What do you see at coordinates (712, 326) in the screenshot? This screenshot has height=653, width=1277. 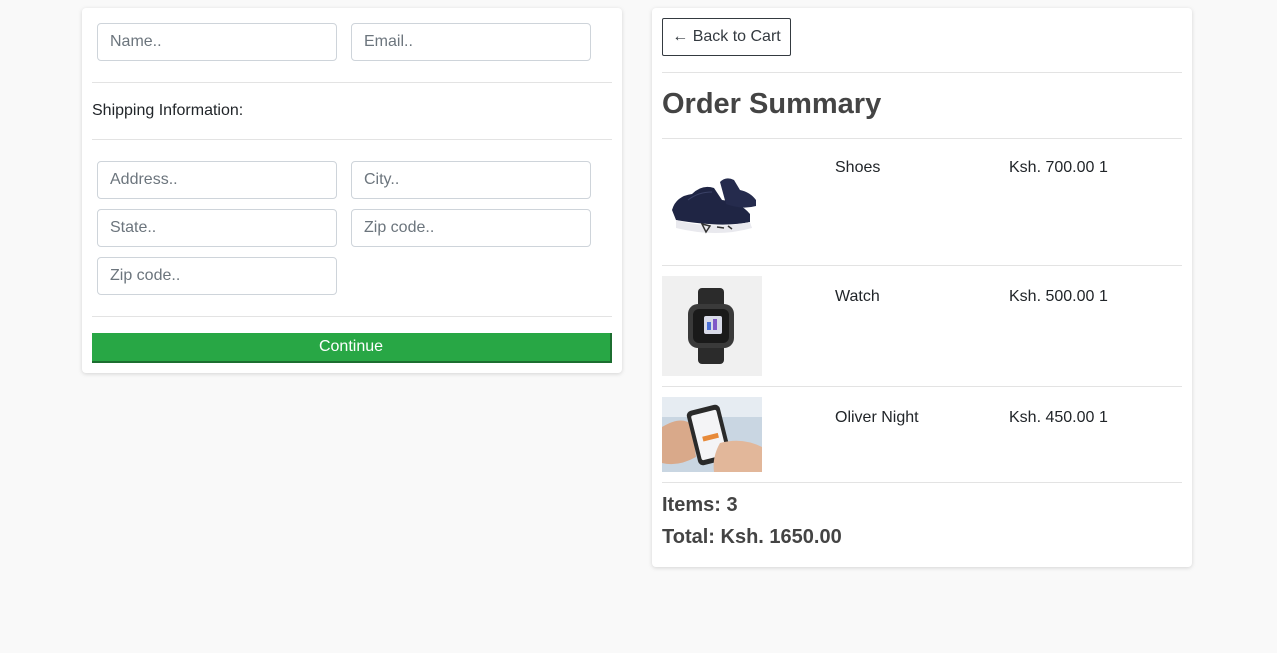 I see `smartwatch-image` at bounding box center [712, 326].